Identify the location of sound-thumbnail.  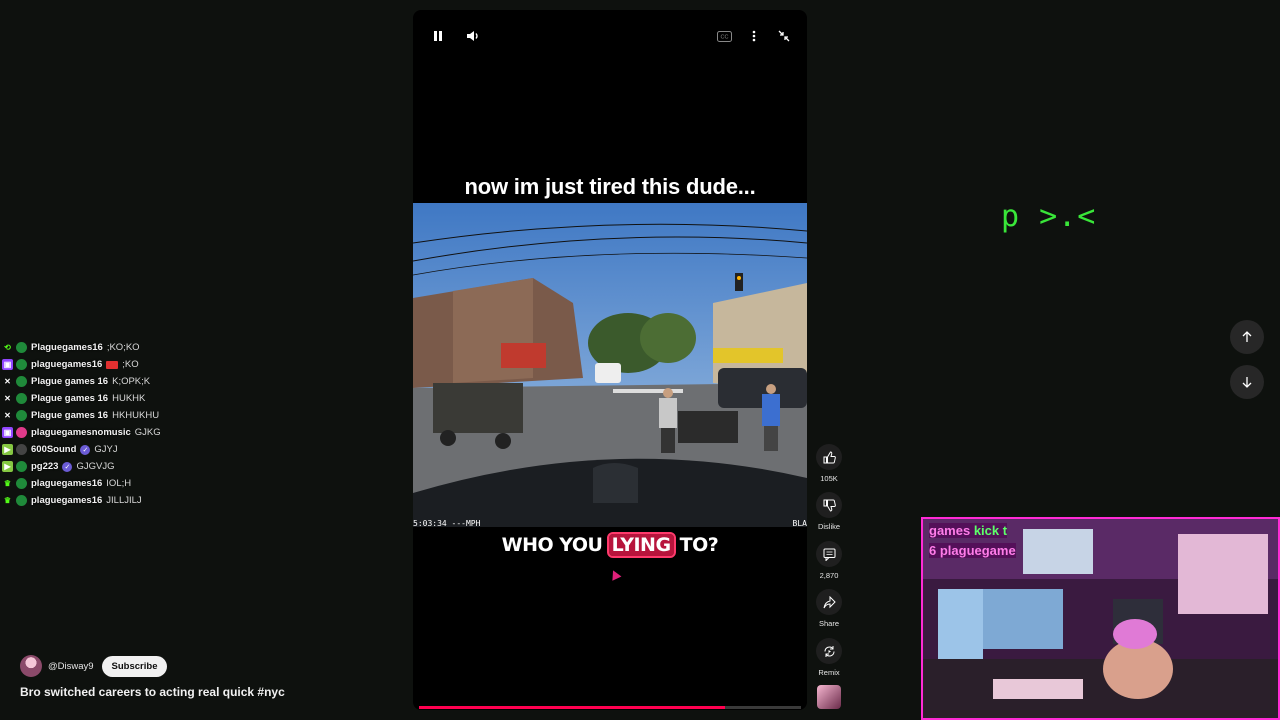
(829, 697).